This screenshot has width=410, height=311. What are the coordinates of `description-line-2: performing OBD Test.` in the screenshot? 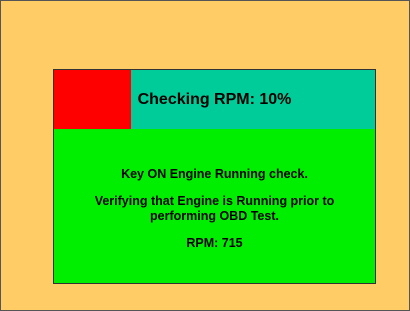 It's located at (214, 216).